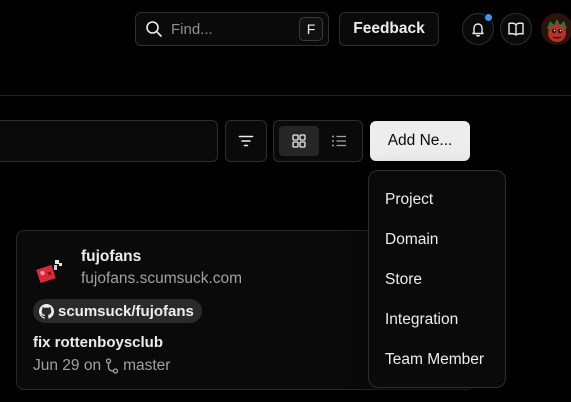 This screenshot has height=402, width=571. I want to click on project-domain: fujofans.scumsuck.com, so click(161, 279).